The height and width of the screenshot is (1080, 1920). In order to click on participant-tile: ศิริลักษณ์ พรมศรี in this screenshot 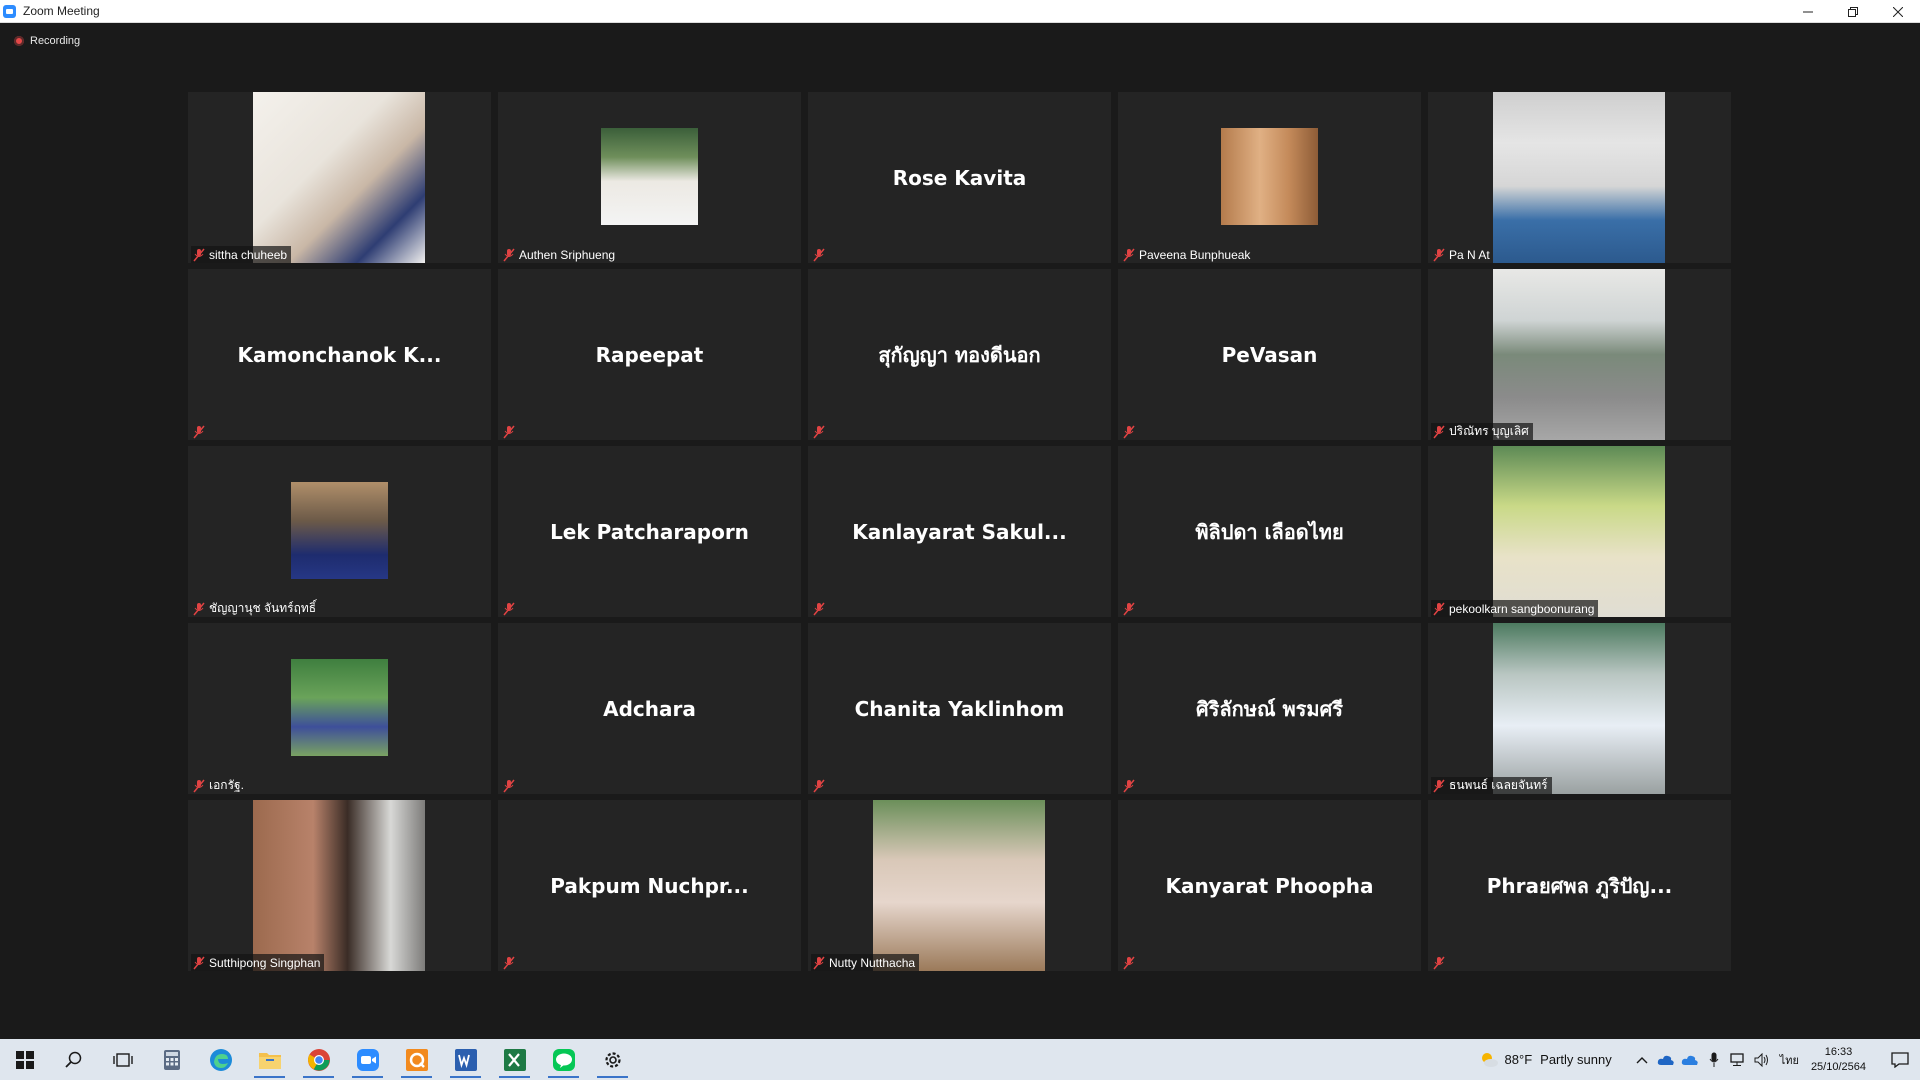, I will do `click(1269, 708)`.